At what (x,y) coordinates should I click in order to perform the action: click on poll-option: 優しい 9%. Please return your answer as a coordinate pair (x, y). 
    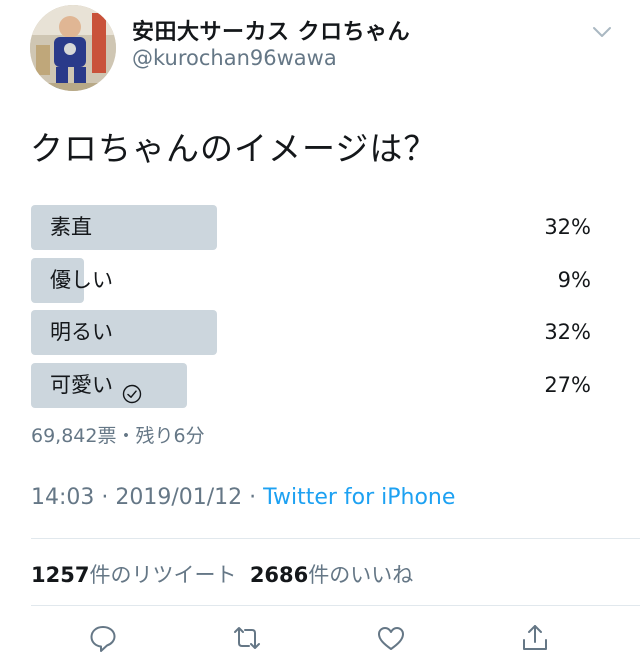
    Looking at the image, I should click on (312, 280).